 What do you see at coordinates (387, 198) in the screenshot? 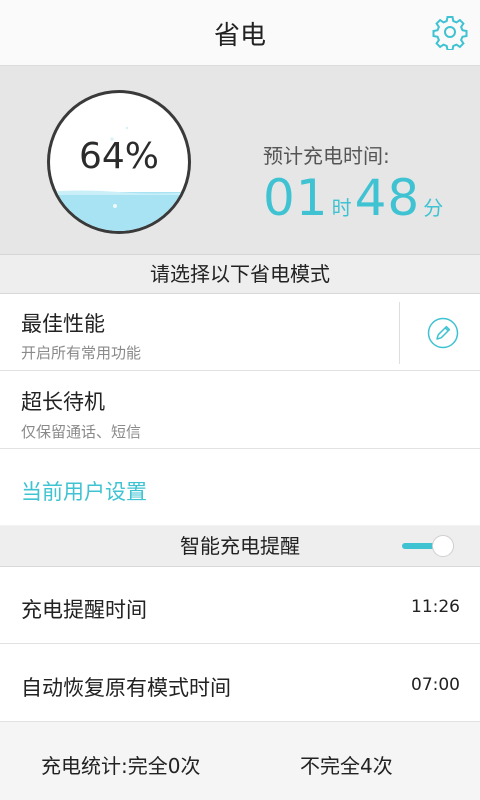
I see `charge-minutes: 48` at bounding box center [387, 198].